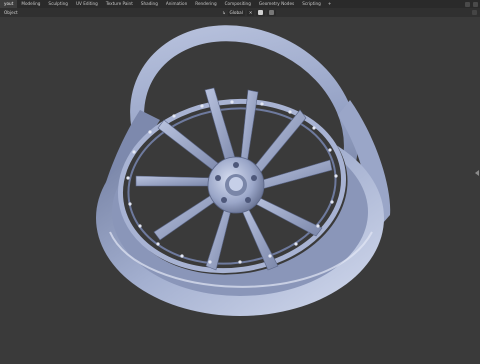 This screenshot has width=480, height=364. Describe the element at coordinates (224, 12) in the screenshot. I see `transform-icon: ↳` at that location.